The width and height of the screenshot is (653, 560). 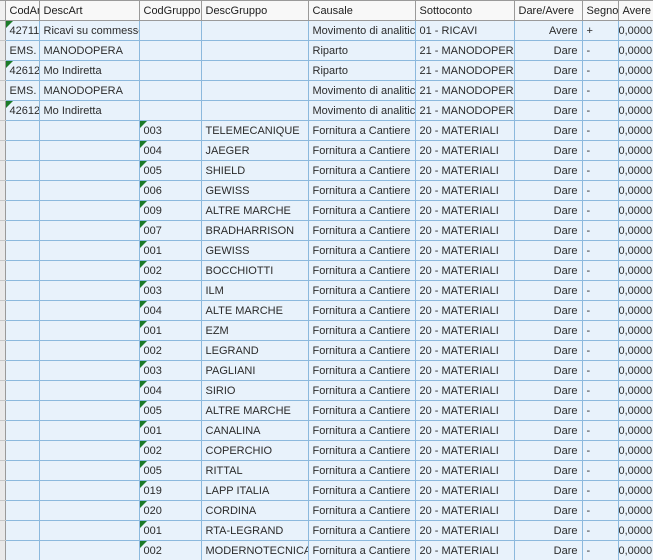 What do you see at coordinates (170, 10) in the screenshot?
I see `column-header-codgruppo: CodGruppo` at bounding box center [170, 10].